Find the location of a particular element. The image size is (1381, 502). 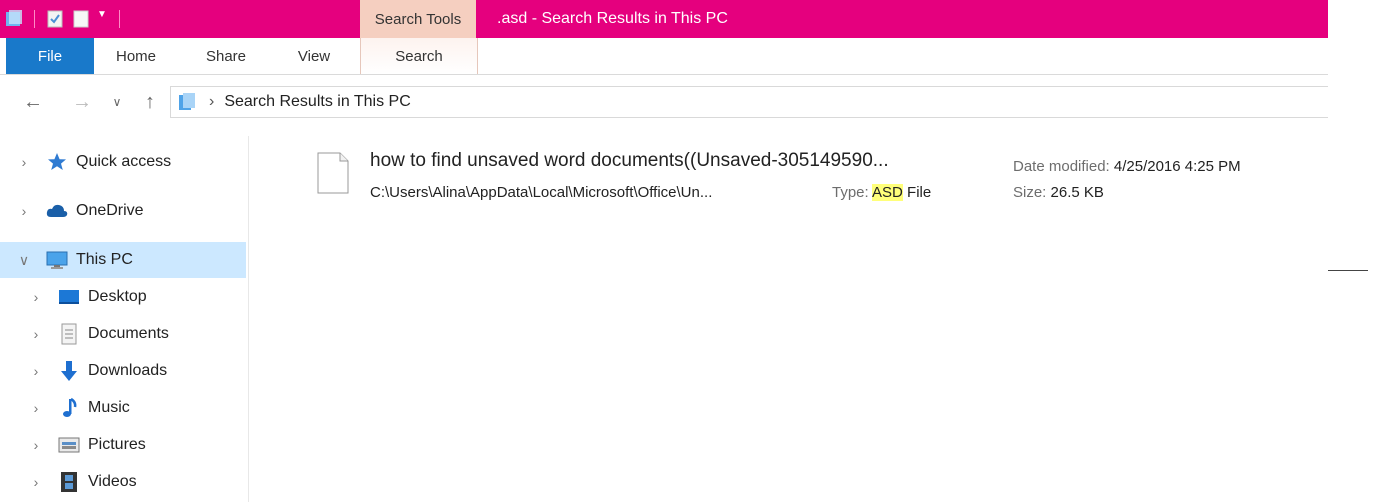

nav-item-this-pc: ∨ This PC is located at coordinates (123, 260).